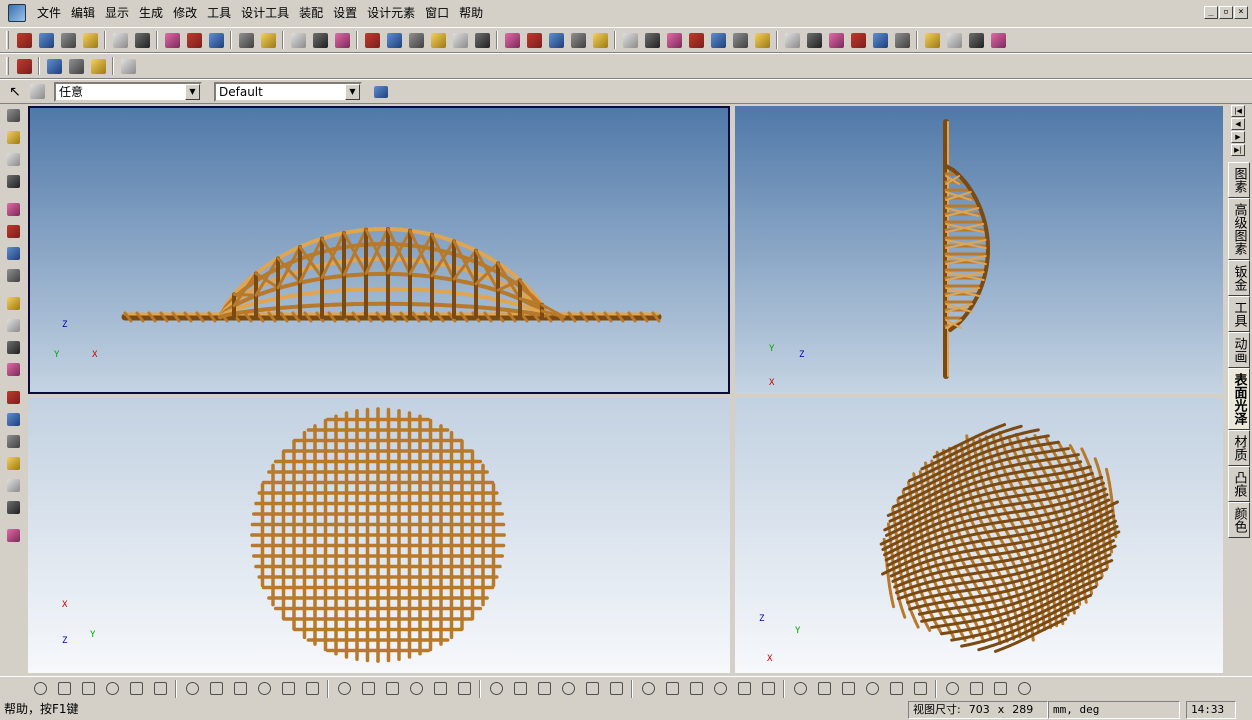 The width and height of the screenshot is (1252, 720). I want to click on edit-button, so click(13, 369).